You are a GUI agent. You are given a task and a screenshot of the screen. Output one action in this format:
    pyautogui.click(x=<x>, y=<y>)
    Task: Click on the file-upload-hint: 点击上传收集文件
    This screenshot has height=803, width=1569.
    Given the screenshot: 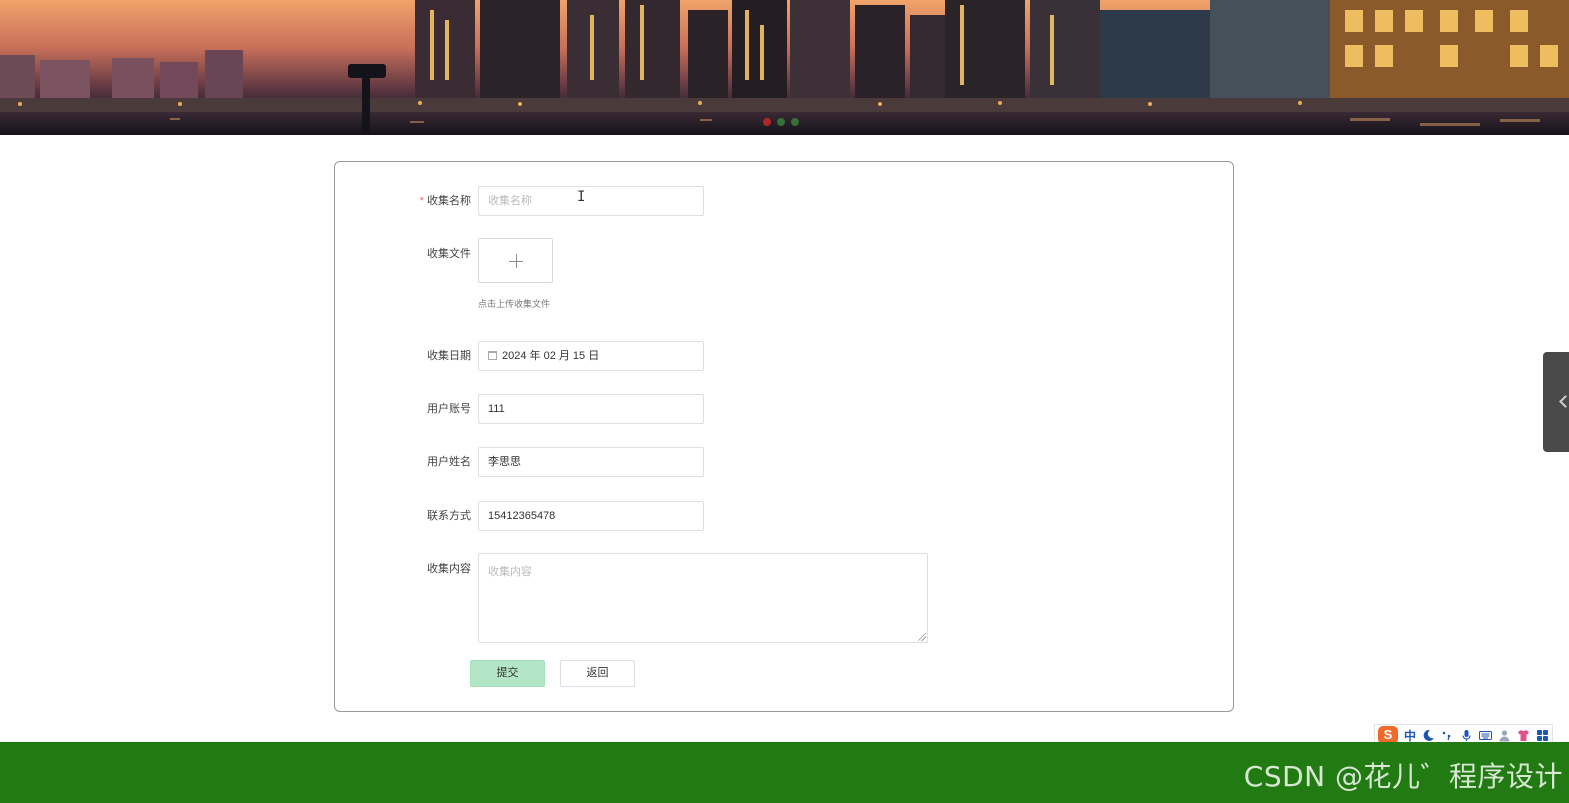 What is the action you would take?
    pyautogui.click(x=514, y=304)
    